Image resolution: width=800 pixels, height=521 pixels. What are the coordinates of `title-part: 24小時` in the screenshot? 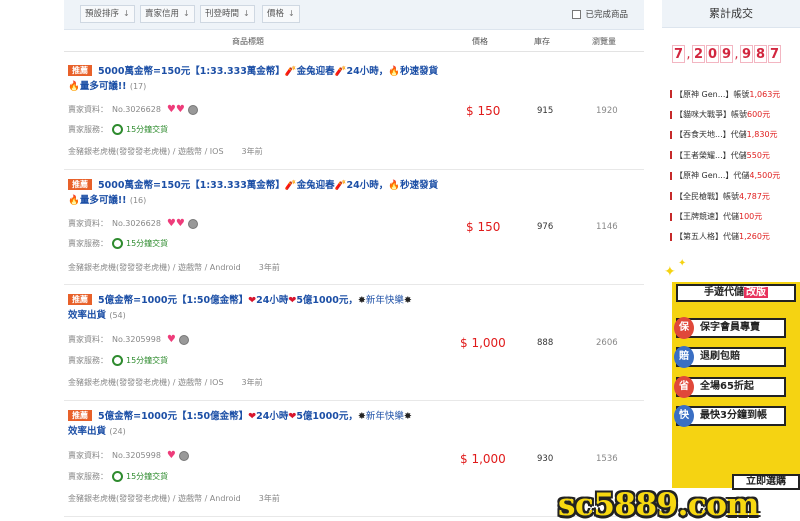 It's located at (272, 416).